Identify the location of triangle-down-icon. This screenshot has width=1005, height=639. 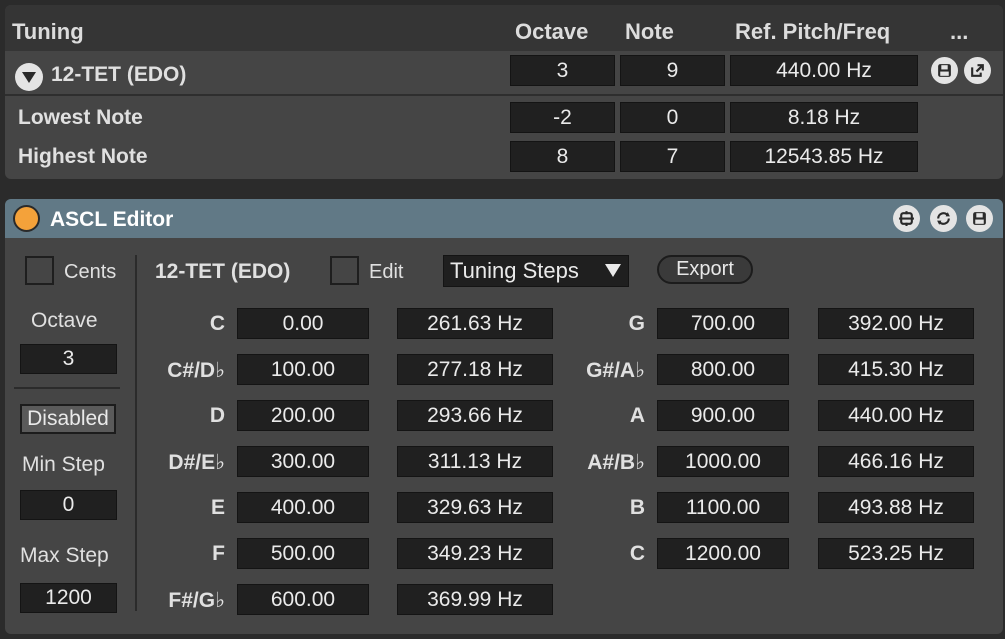
(29, 77).